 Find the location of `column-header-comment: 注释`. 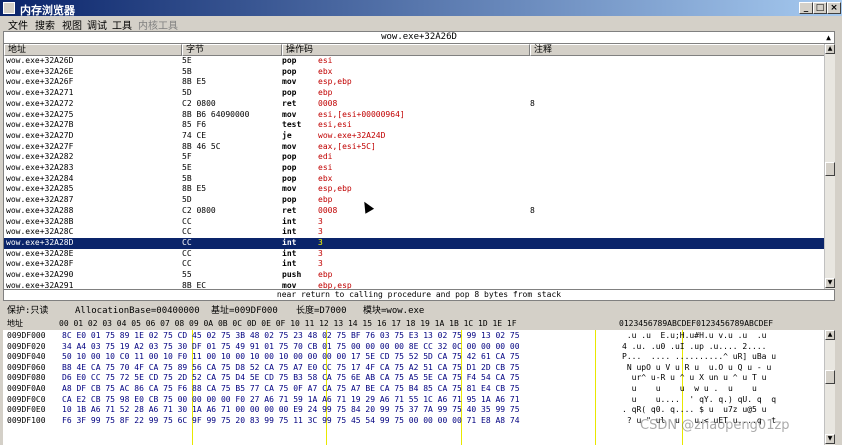

column-header-comment: 注释 is located at coordinates (678, 50).